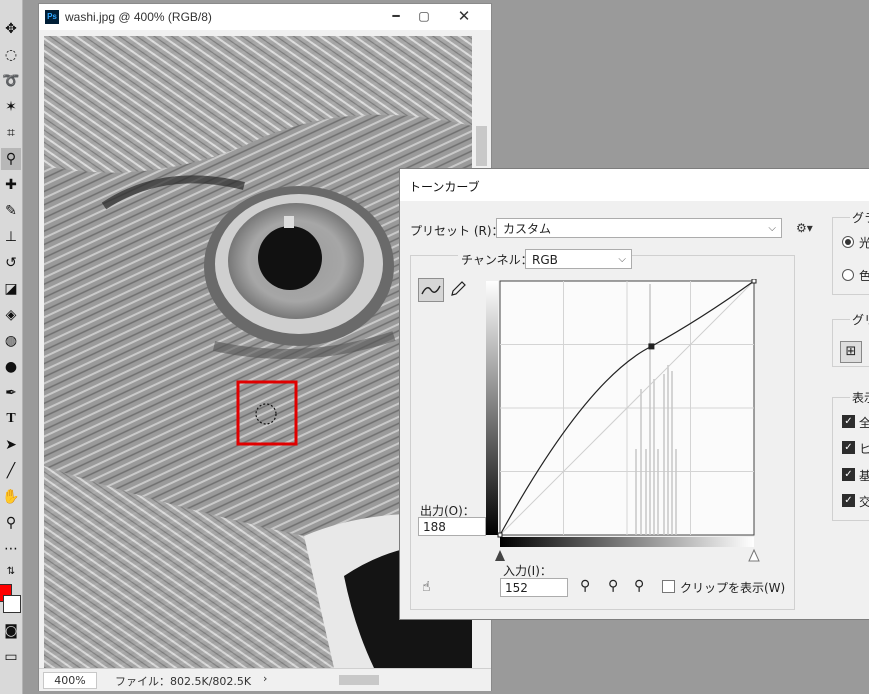 The height and width of the screenshot is (694, 869). I want to click on swap-colors-icon: ⇅, so click(11, 571).